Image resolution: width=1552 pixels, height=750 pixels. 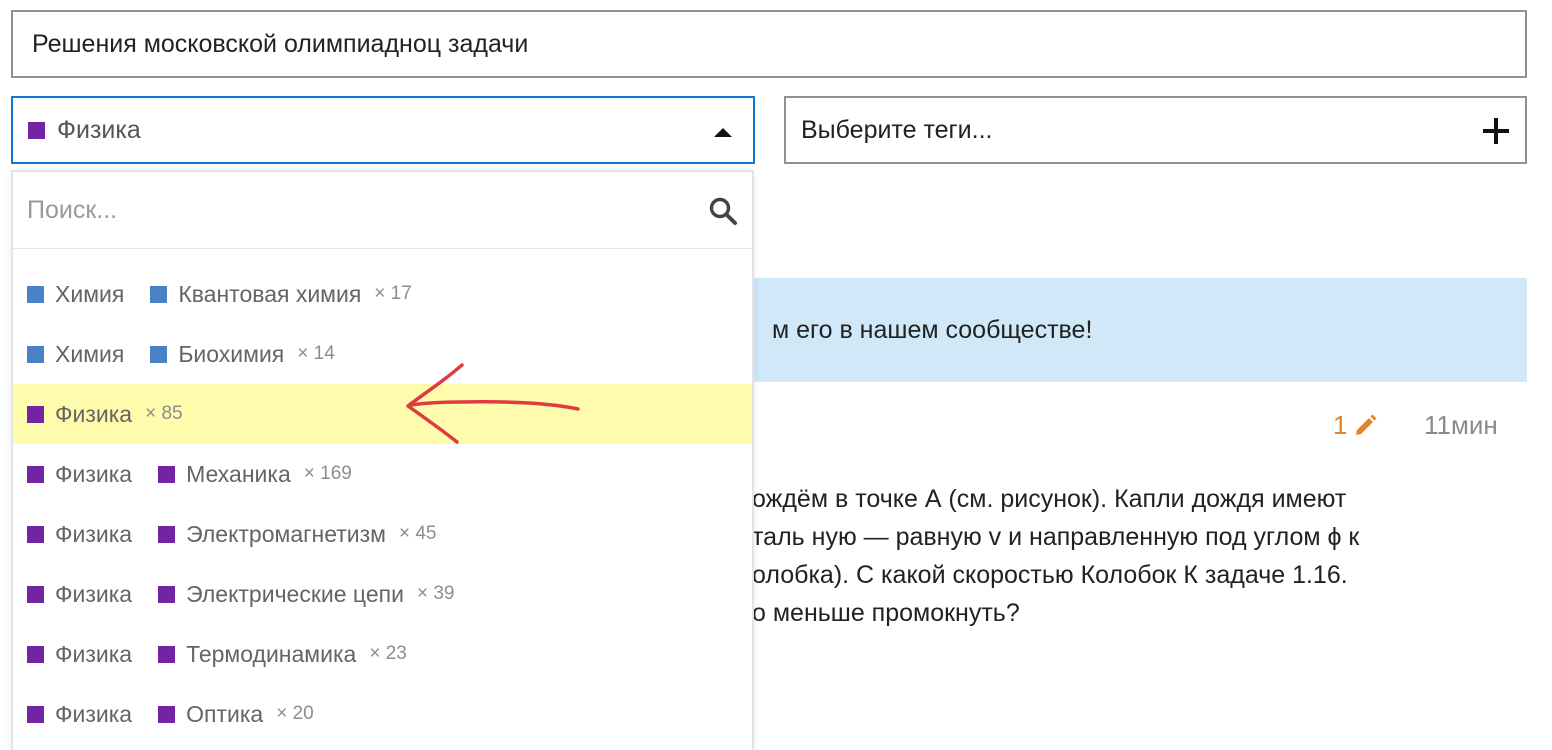 What do you see at coordinates (1496, 131) in the screenshot?
I see `plus-icon` at bounding box center [1496, 131].